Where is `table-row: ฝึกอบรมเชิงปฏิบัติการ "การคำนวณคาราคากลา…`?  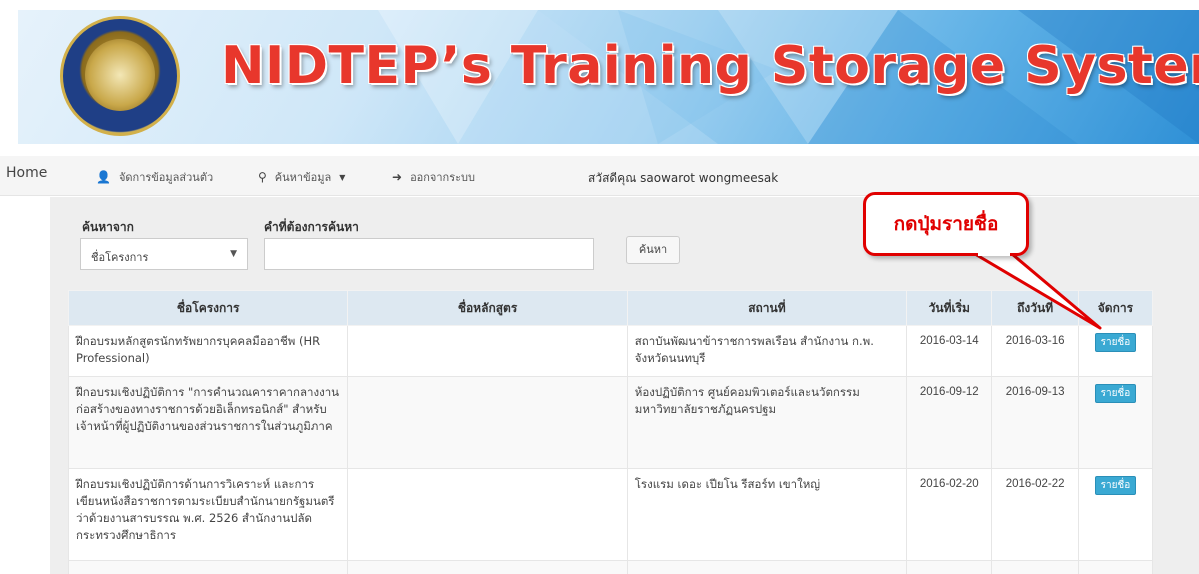 table-row: ฝึกอบรมเชิงปฏิบัติการ "การคำนวณคาราคากลา… is located at coordinates (610, 422).